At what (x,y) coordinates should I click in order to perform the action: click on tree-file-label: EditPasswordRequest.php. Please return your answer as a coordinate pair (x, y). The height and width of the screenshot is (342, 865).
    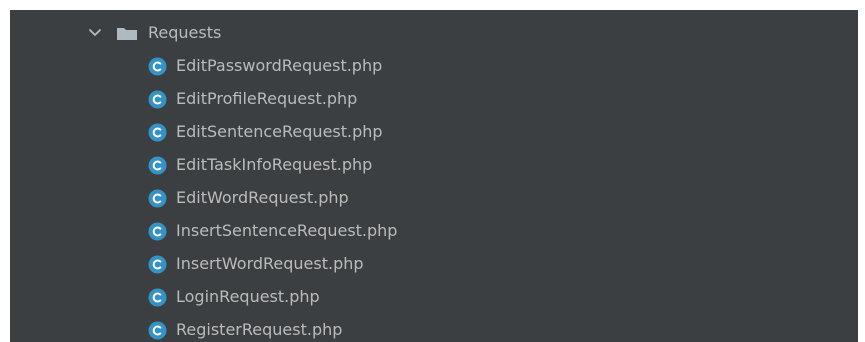
    Looking at the image, I should click on (279, 65).